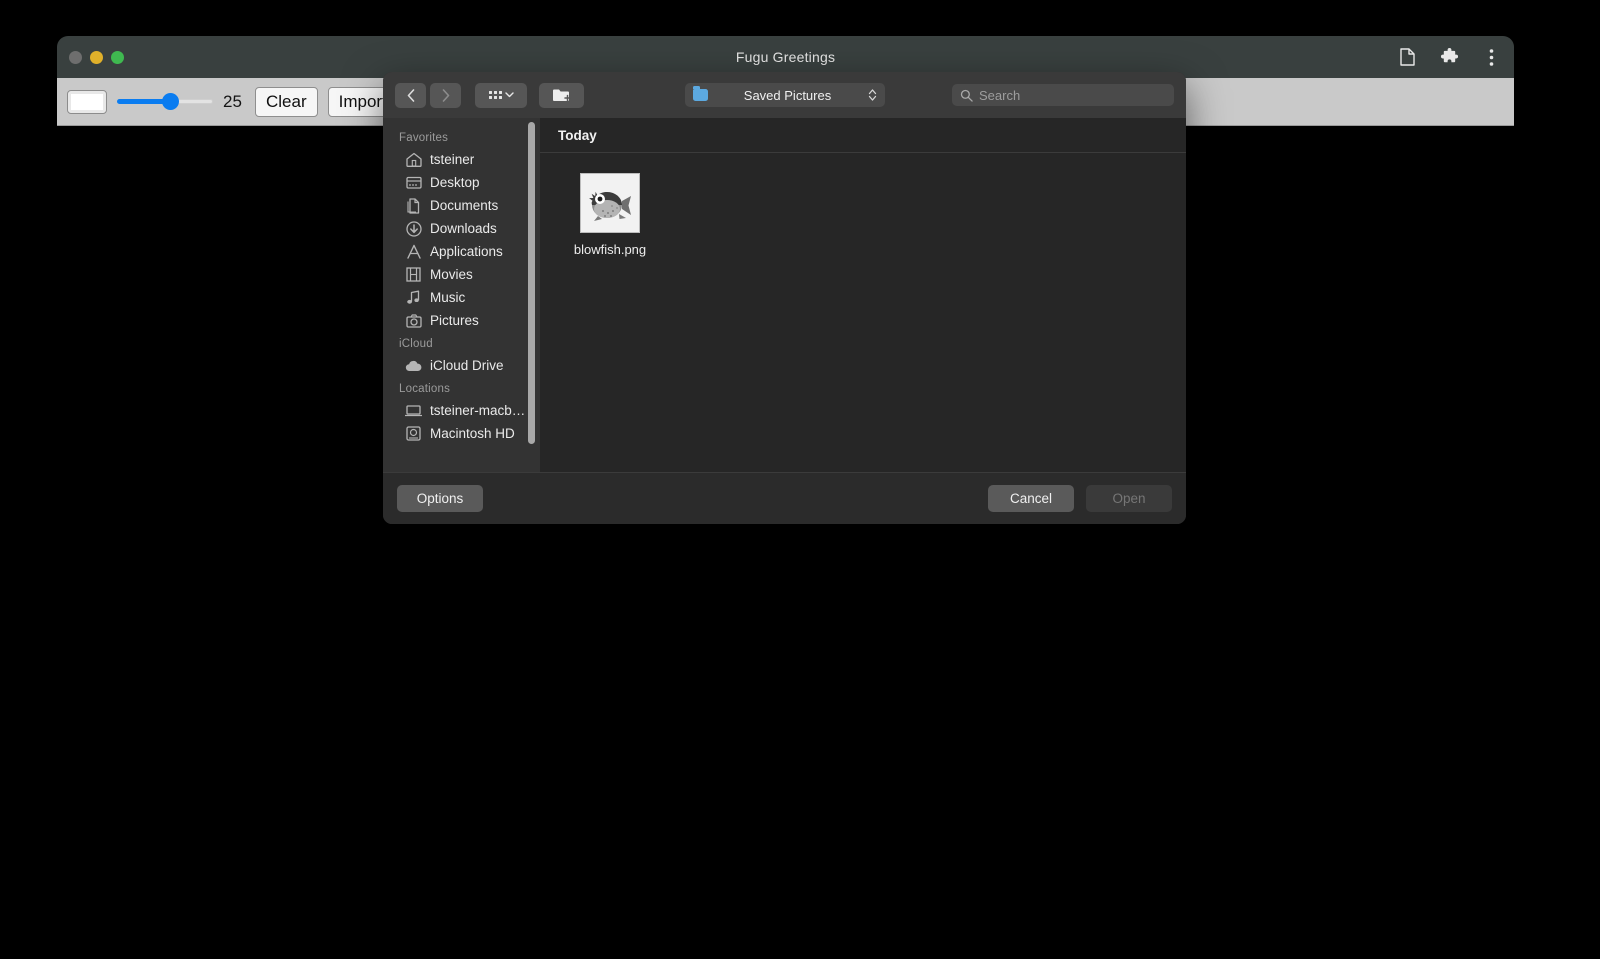 This screenshot has width=1600, height=959. I want to click on dialog-footer: Options Cancel Open, so click(784, 498).